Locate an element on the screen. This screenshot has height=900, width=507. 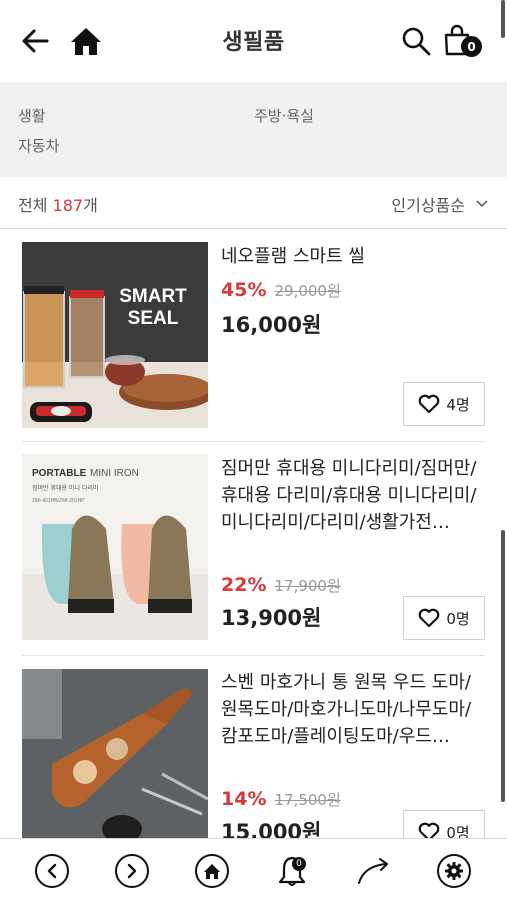
list-scrollbar-thumb is located at coordinates (503, 666).